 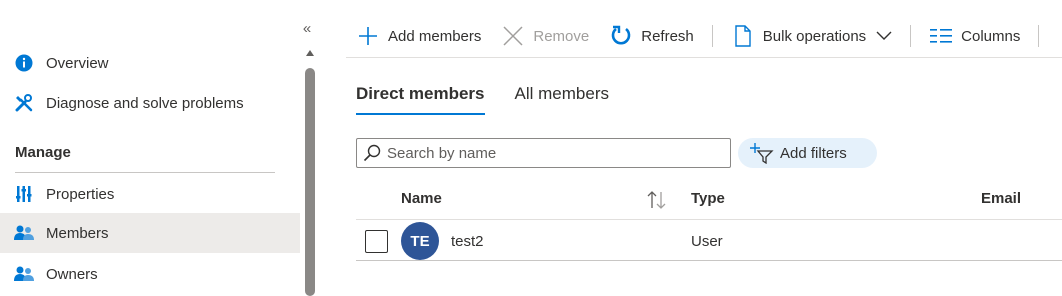 What do you see at coordinates (704, 57) in the screenshot?
I see `toolbar-divider` at bounding box center [704, 57].